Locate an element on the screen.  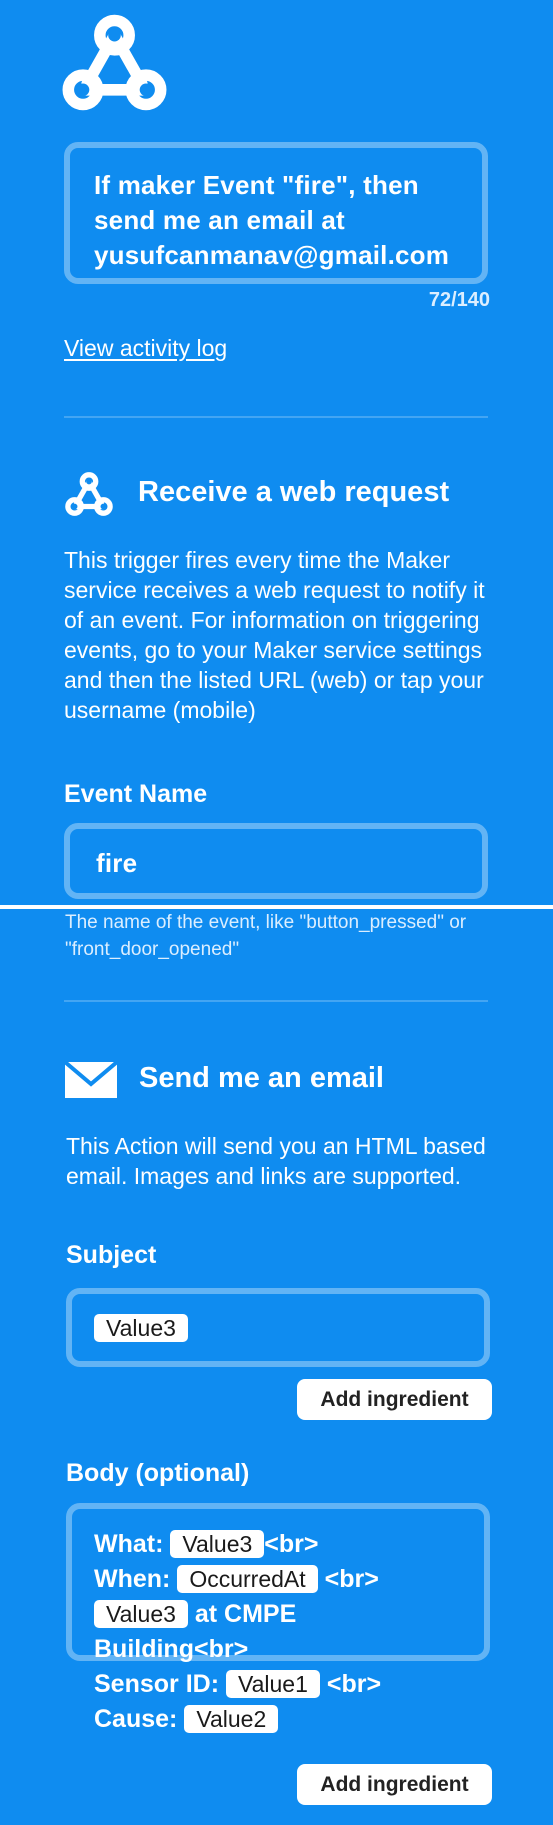
event-name-field: fire is located at coordinates (276, 861).